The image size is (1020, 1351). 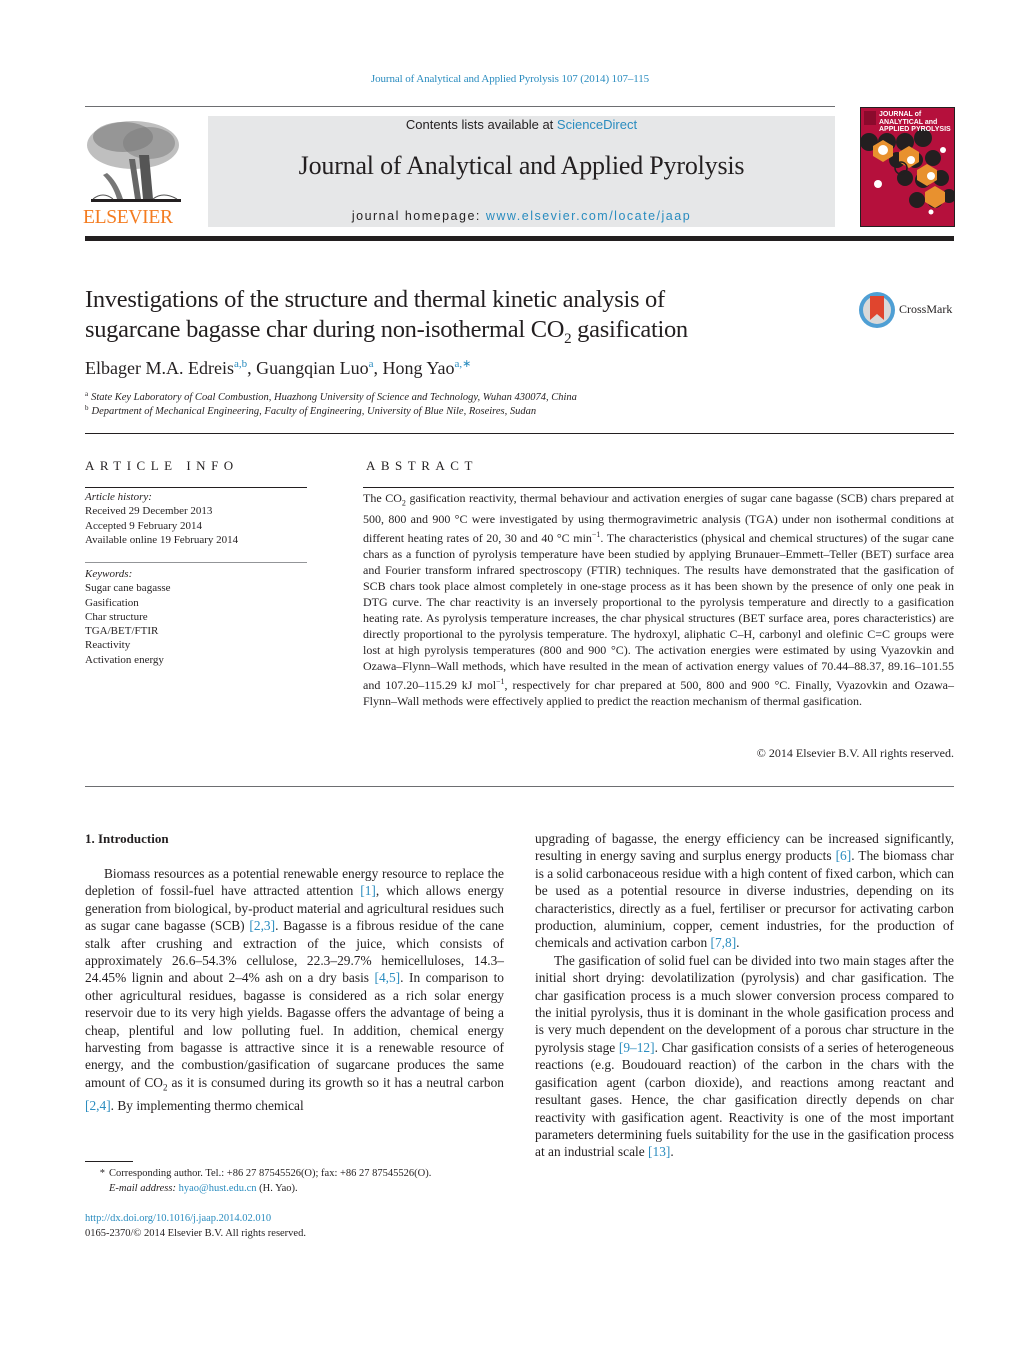 What do you see at coordinates (659, 1151) in the screenshot?
I see `citation-link: [13]` at bounding box center [659, 1151].